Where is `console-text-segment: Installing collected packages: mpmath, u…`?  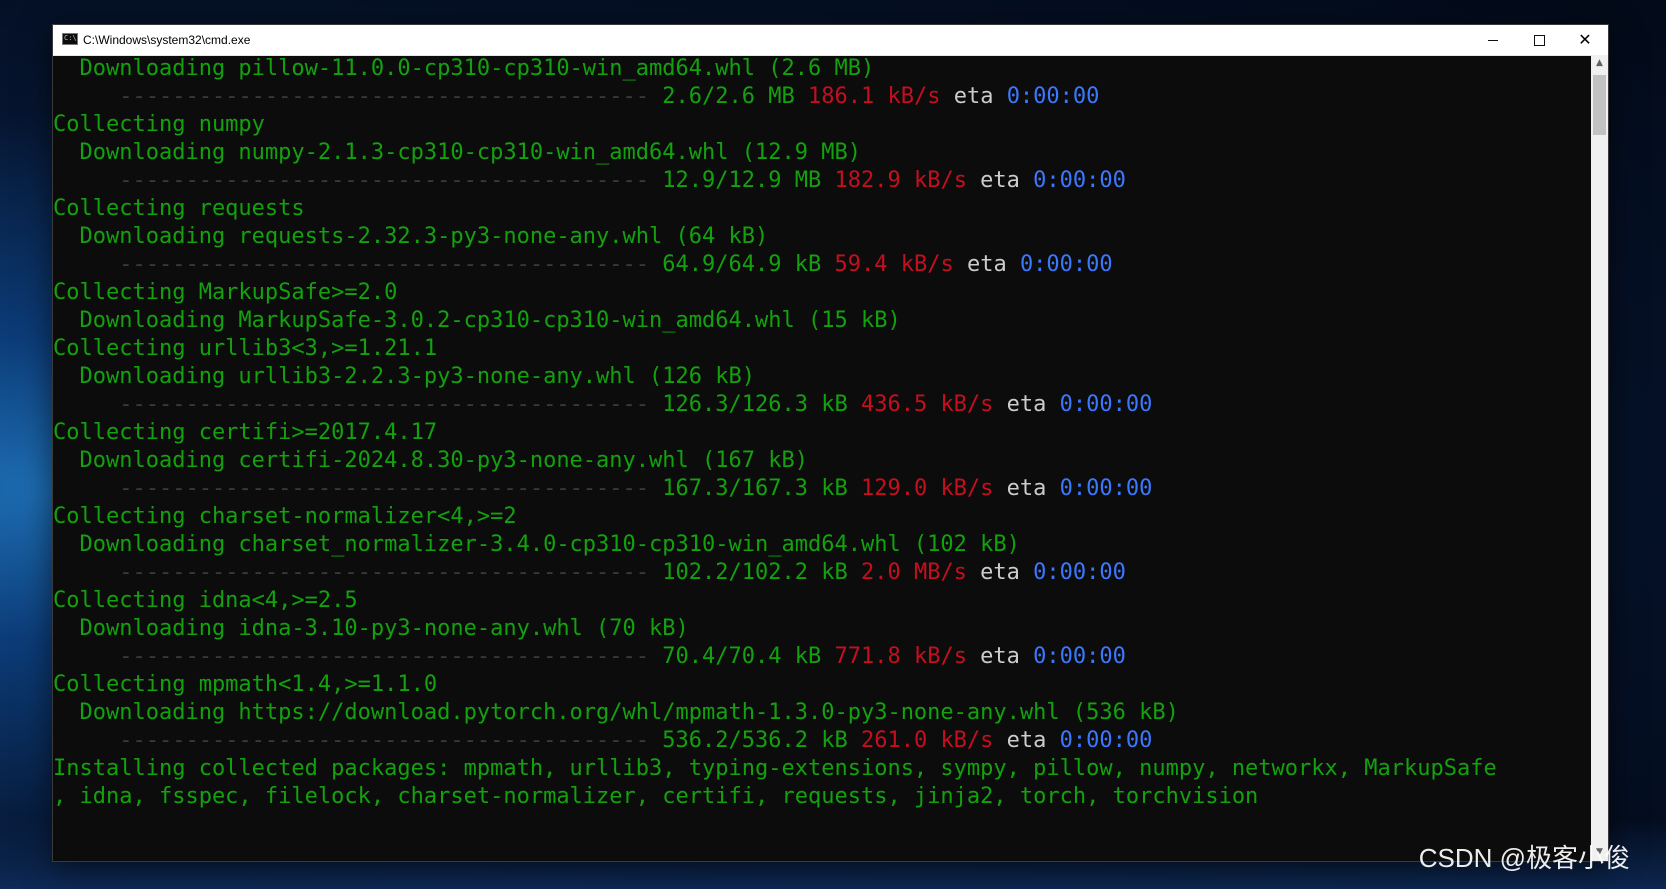 console-text-segment: Installing collected packages: mpmath, u… is located at coordinates (775, 768).